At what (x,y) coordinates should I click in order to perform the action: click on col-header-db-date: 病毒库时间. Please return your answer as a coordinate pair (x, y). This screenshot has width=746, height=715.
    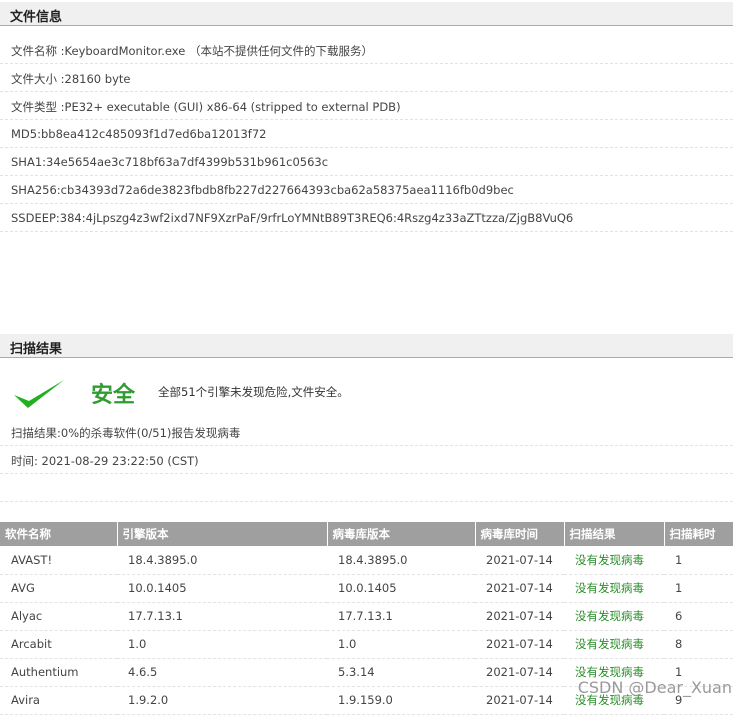
    Looking at the image, I should click on (520, 534).